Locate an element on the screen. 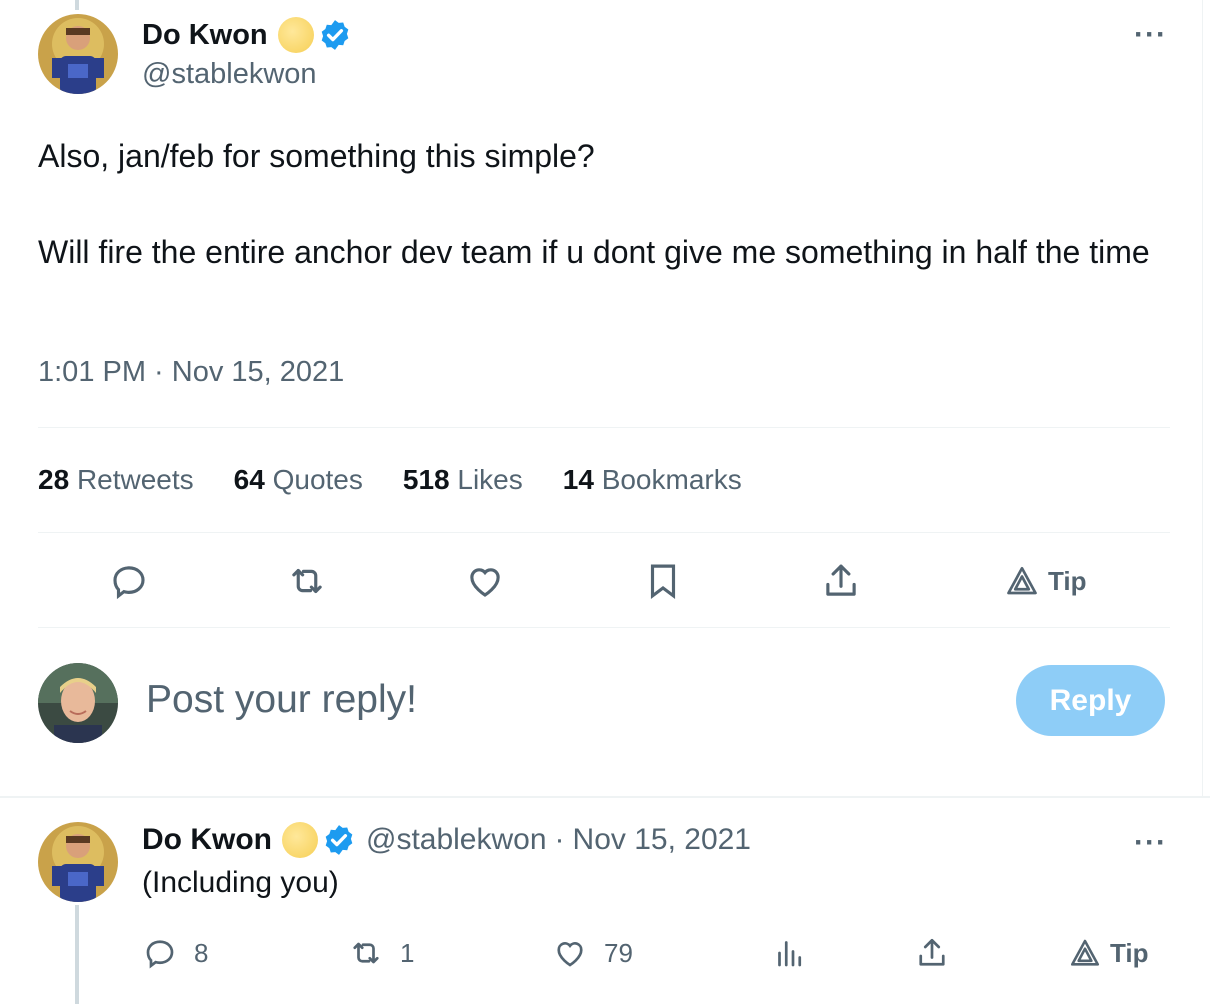  reply-like-button: 79 is located at coordinates (592, 953).